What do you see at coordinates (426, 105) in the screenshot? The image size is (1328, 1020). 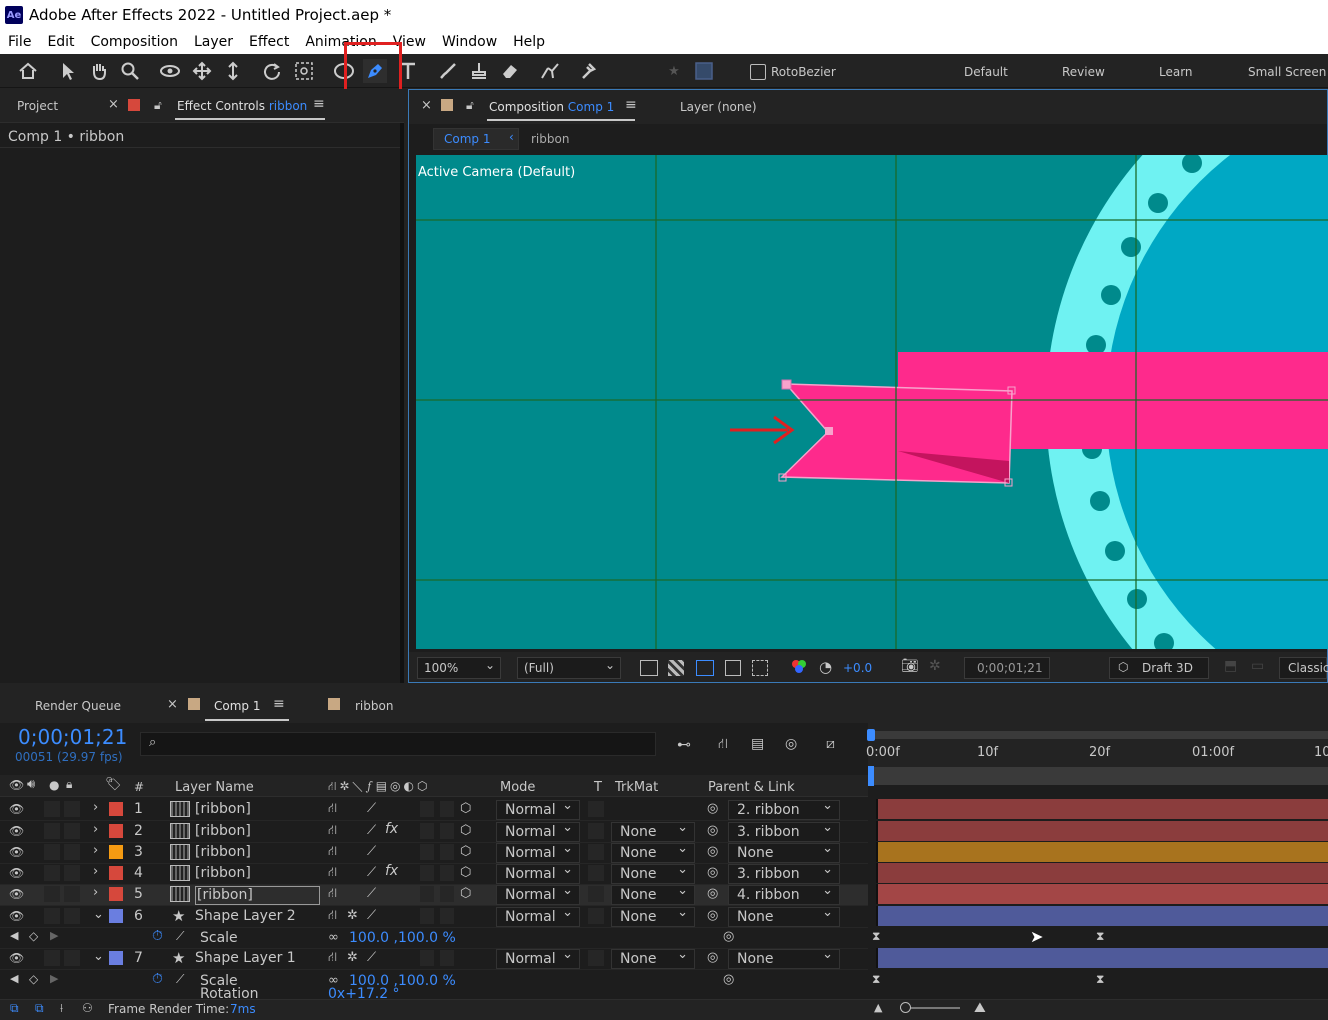 I see `close-icon: ×` at bounding box center [426, 105].